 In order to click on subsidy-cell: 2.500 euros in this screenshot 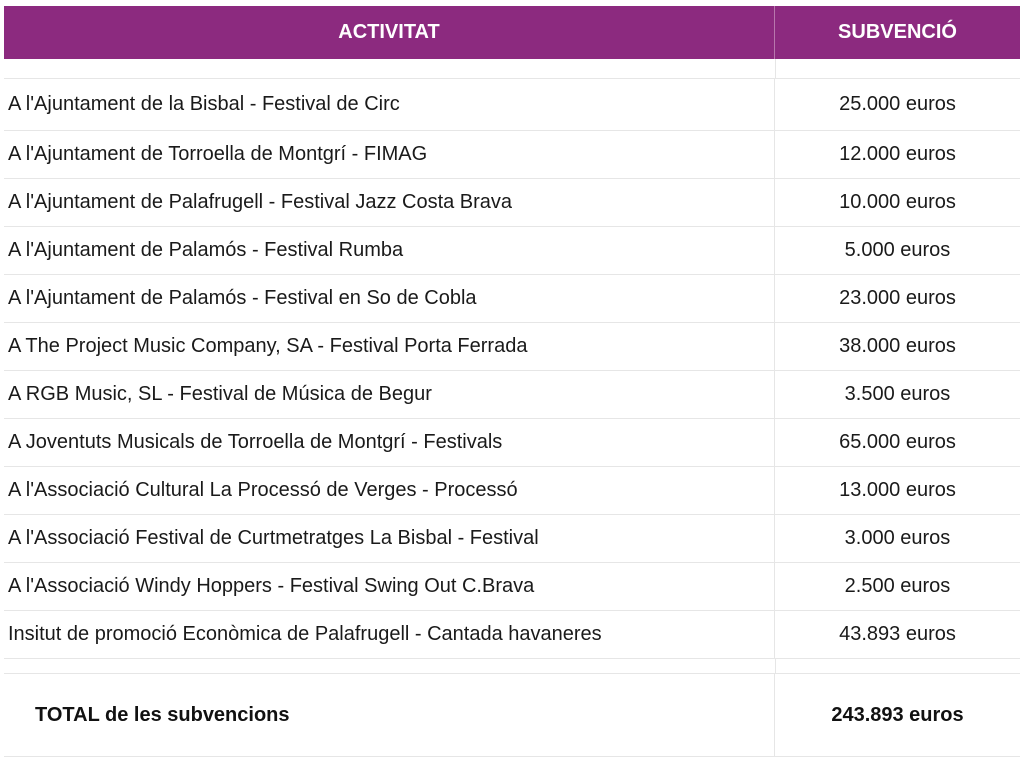, I will do `click(897, 586)`.